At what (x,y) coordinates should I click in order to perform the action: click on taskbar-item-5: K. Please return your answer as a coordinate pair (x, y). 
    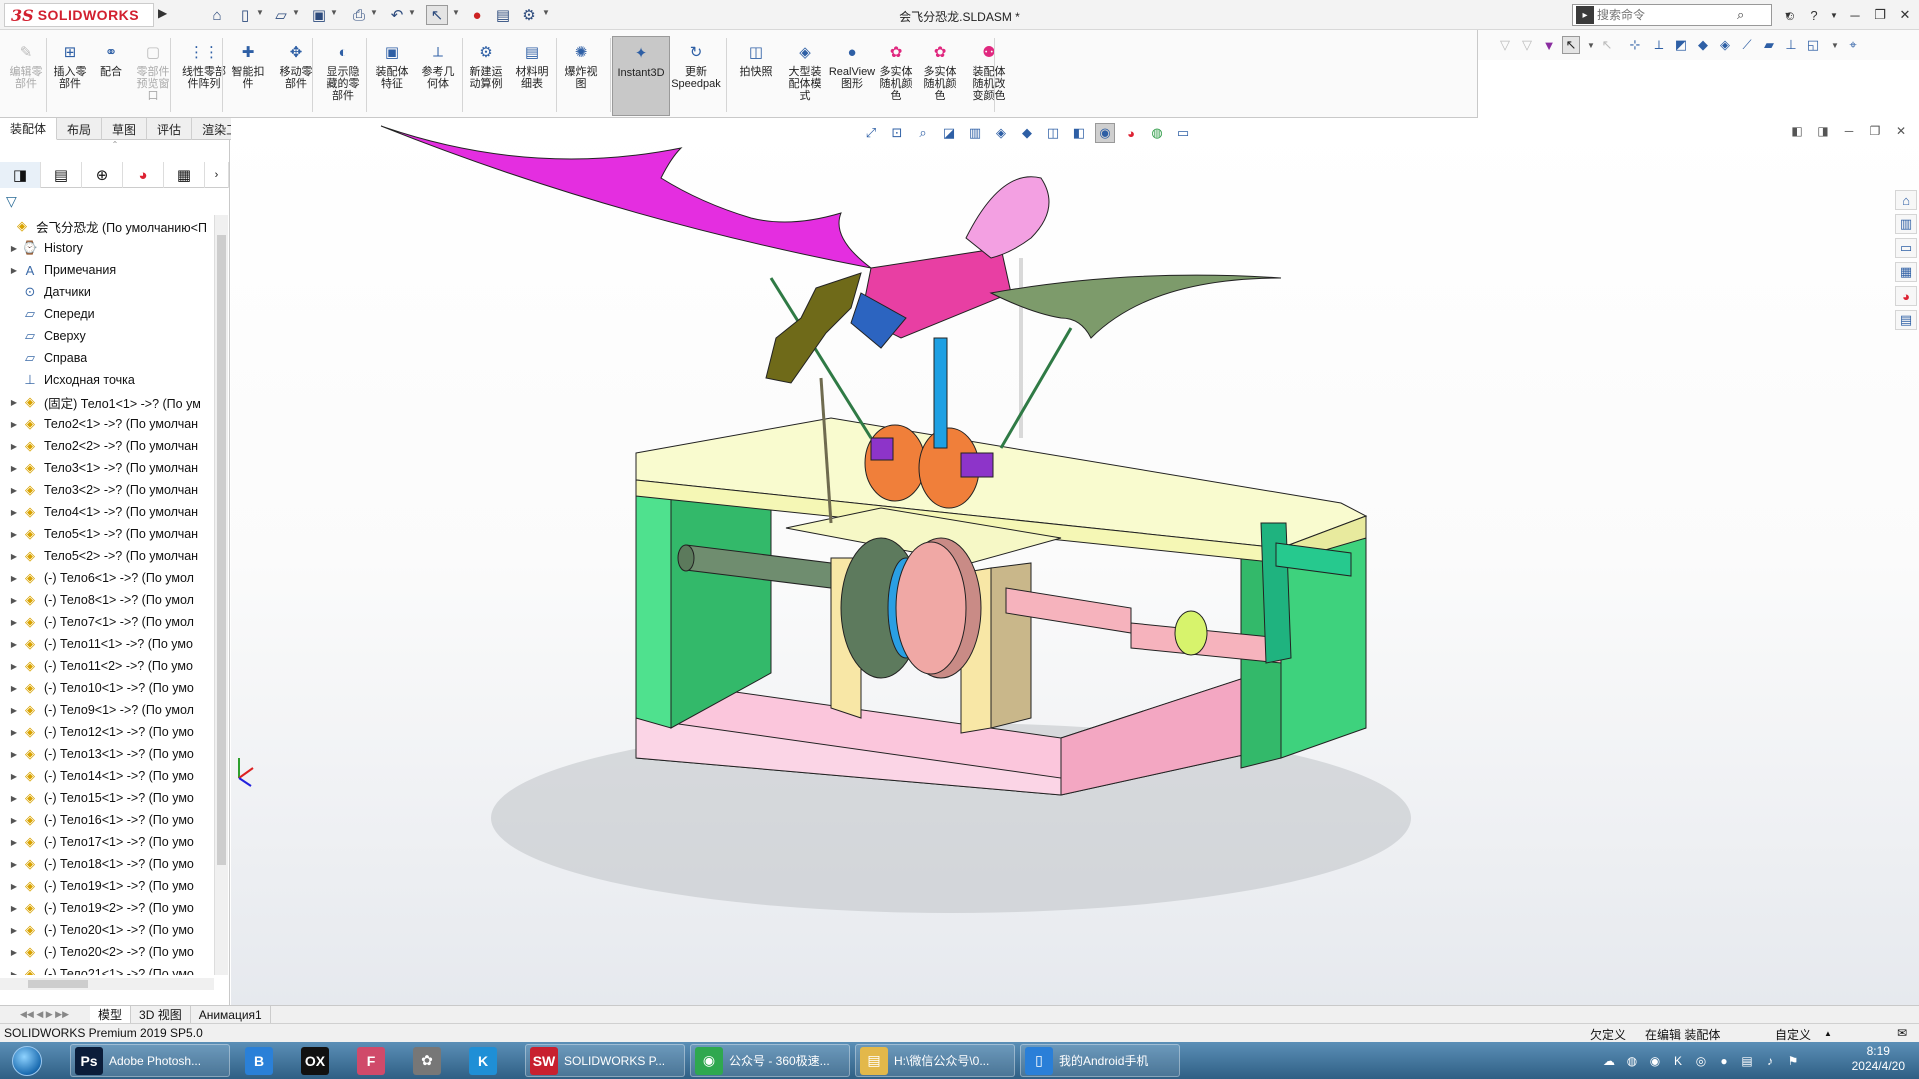
    Looking at the image, I should click on (484, 1060).